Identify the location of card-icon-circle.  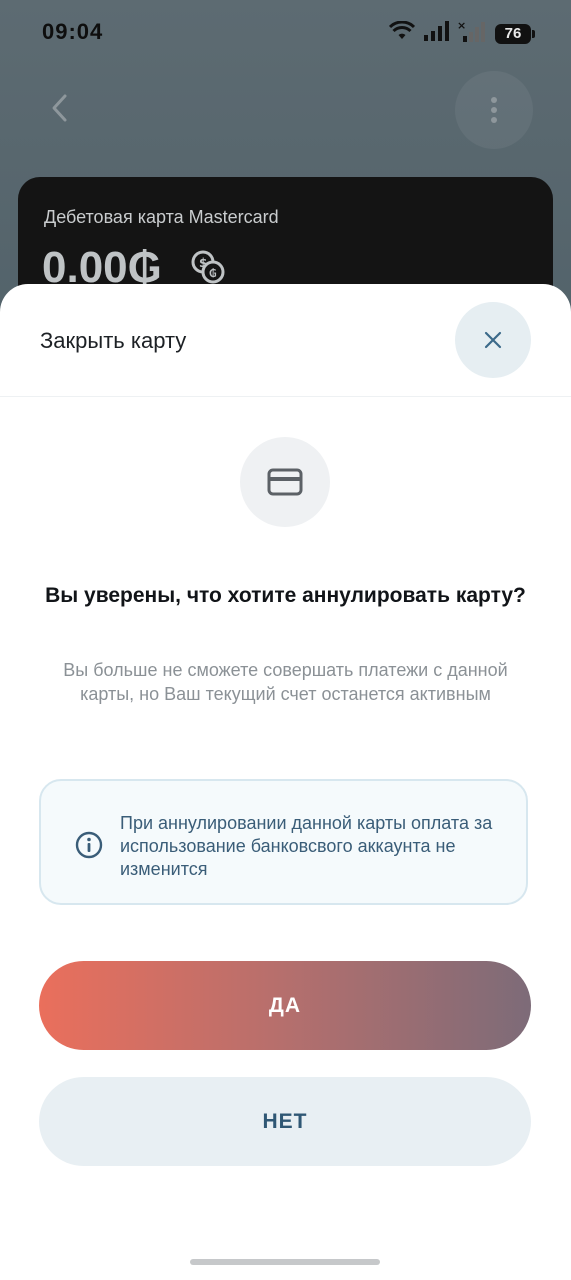
(285, 482).